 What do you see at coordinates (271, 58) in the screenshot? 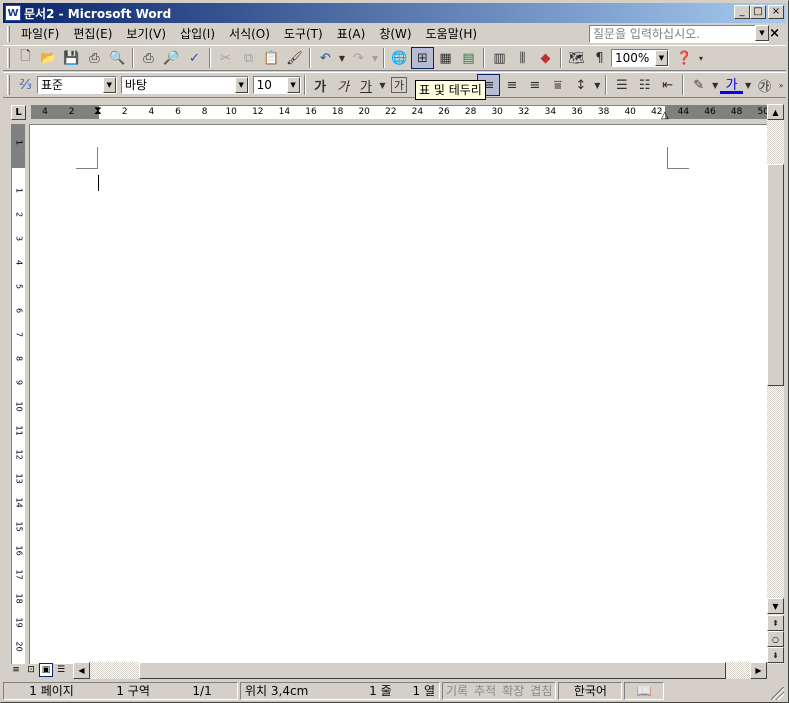
I see `paste-icon: 📋` at bounding box center [271, 58].